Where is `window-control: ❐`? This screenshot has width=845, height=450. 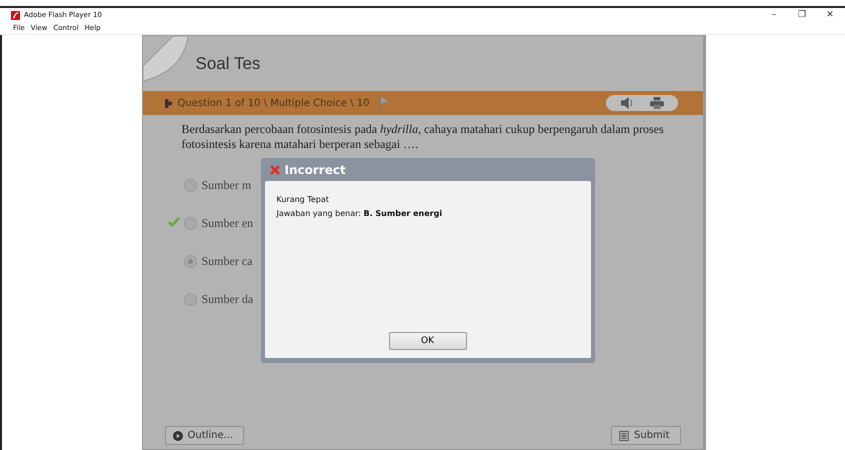 window-control: ❐ is located at coordinates (802, 15).